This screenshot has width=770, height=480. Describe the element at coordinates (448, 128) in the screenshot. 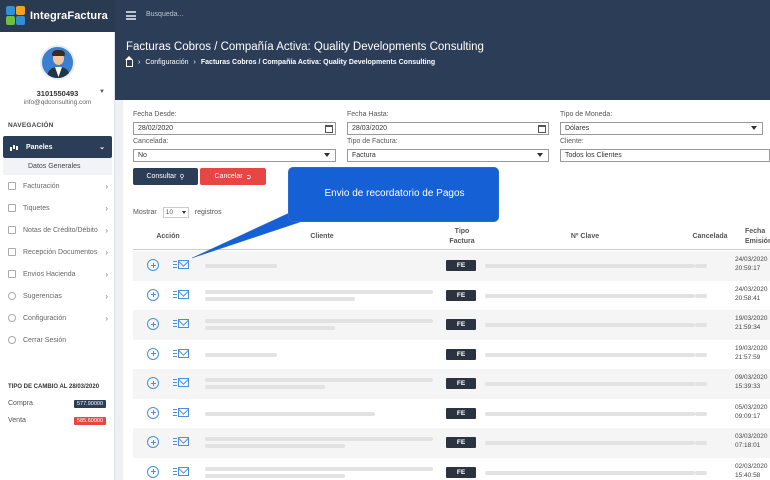

I see `fecha-hasta-field: 28/03/2020` at that location.